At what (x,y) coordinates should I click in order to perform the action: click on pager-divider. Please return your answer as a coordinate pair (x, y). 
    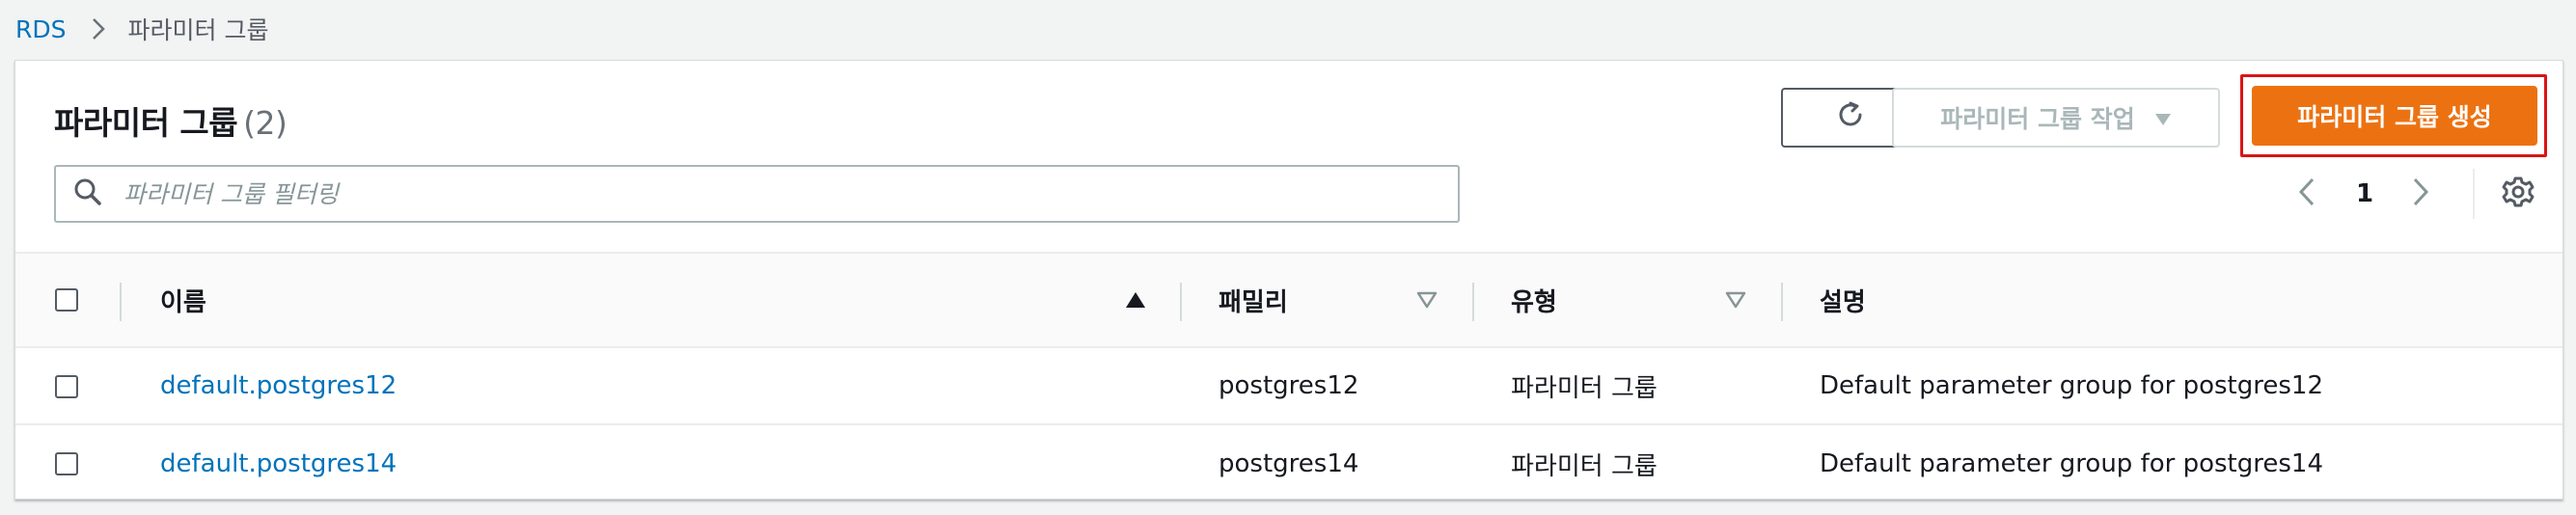
    Looking at the image, I should click on (2474, 194).